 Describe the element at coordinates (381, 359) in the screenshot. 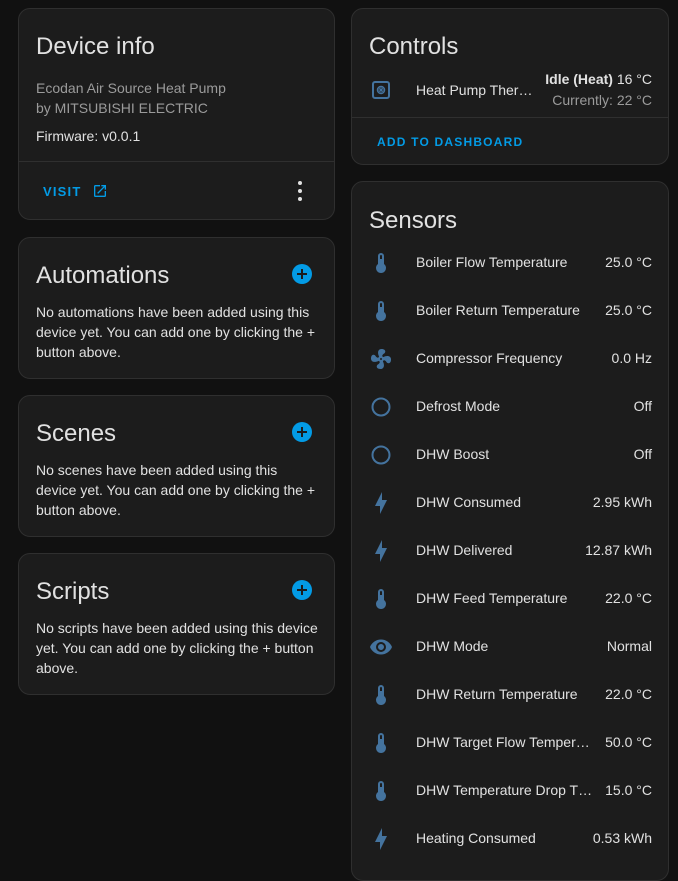

I see `fan-icon` at that location.